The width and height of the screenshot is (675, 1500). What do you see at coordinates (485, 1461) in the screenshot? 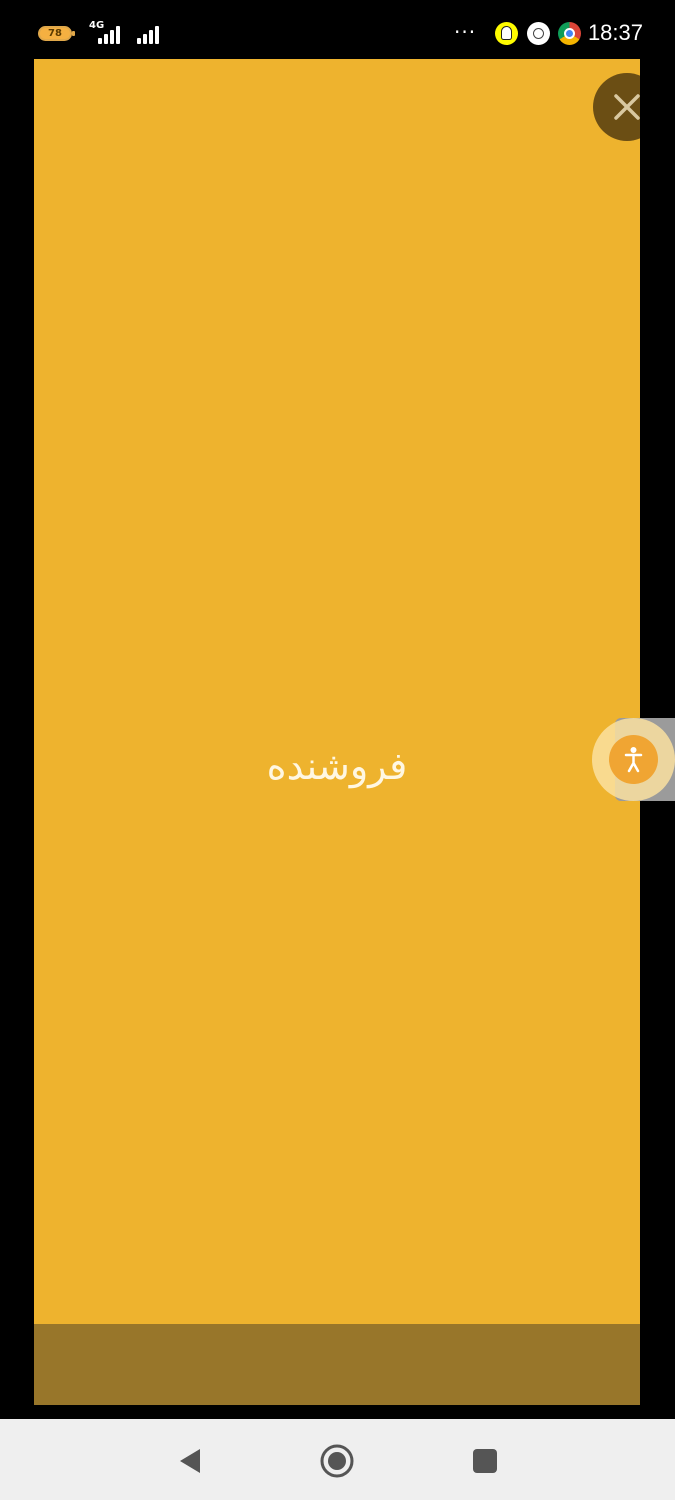
I see `recents-icon` at bounding box center [485, 1461].